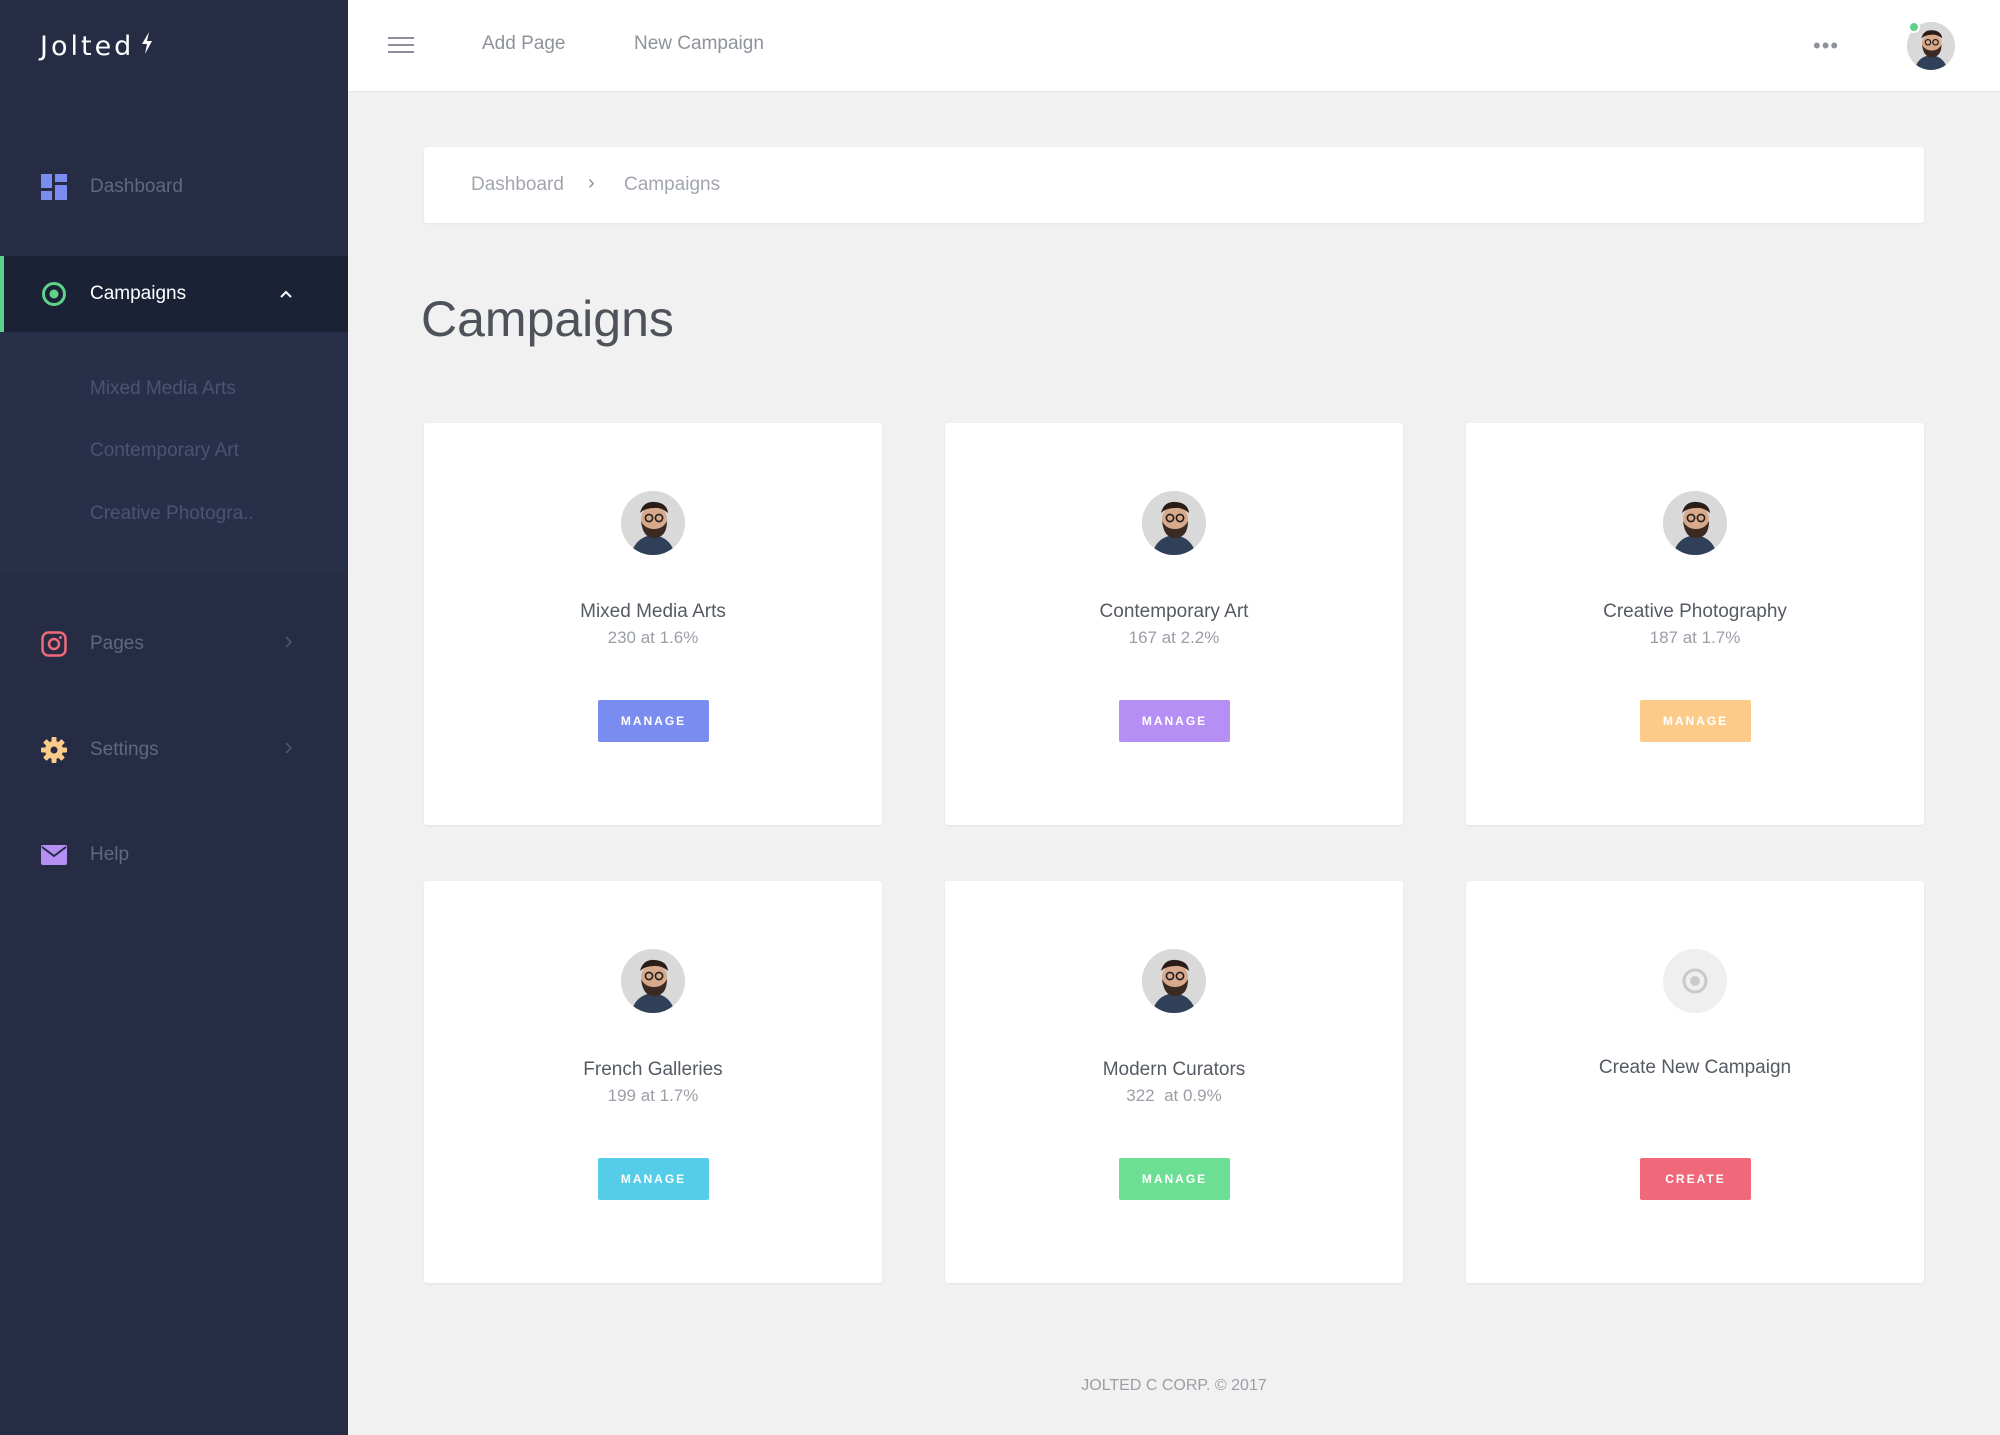 The width and height of the screenshot is (2000, 1435). What do you see at coordinates (1174, 46) in the screenshot?
I see `topbar: Add Page New Campaign •••` at bounding box center [1174, 46].